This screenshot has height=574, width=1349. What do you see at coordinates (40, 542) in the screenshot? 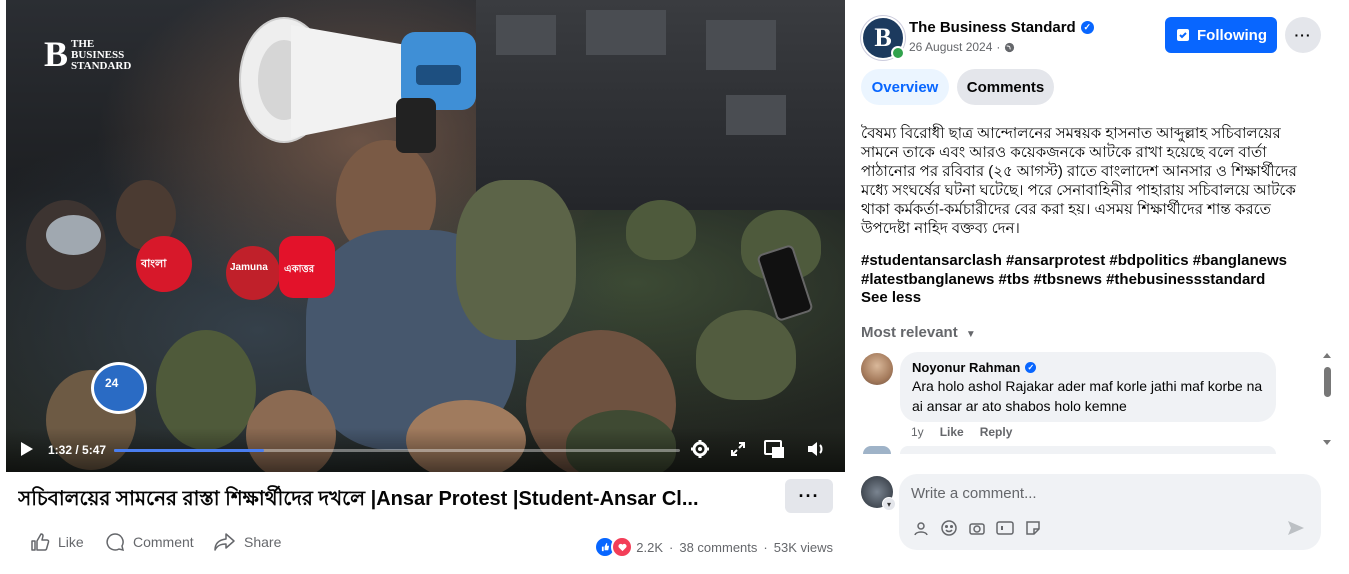
I see `thumbs-up-icon` at bounding box center [40, 542].